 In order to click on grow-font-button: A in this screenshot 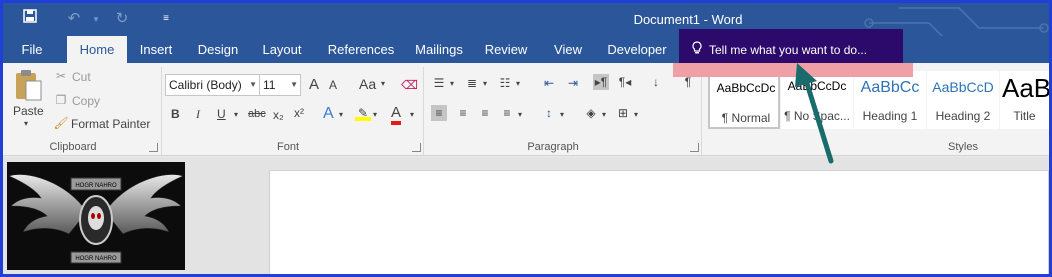, I will do `click(314, 84)`.